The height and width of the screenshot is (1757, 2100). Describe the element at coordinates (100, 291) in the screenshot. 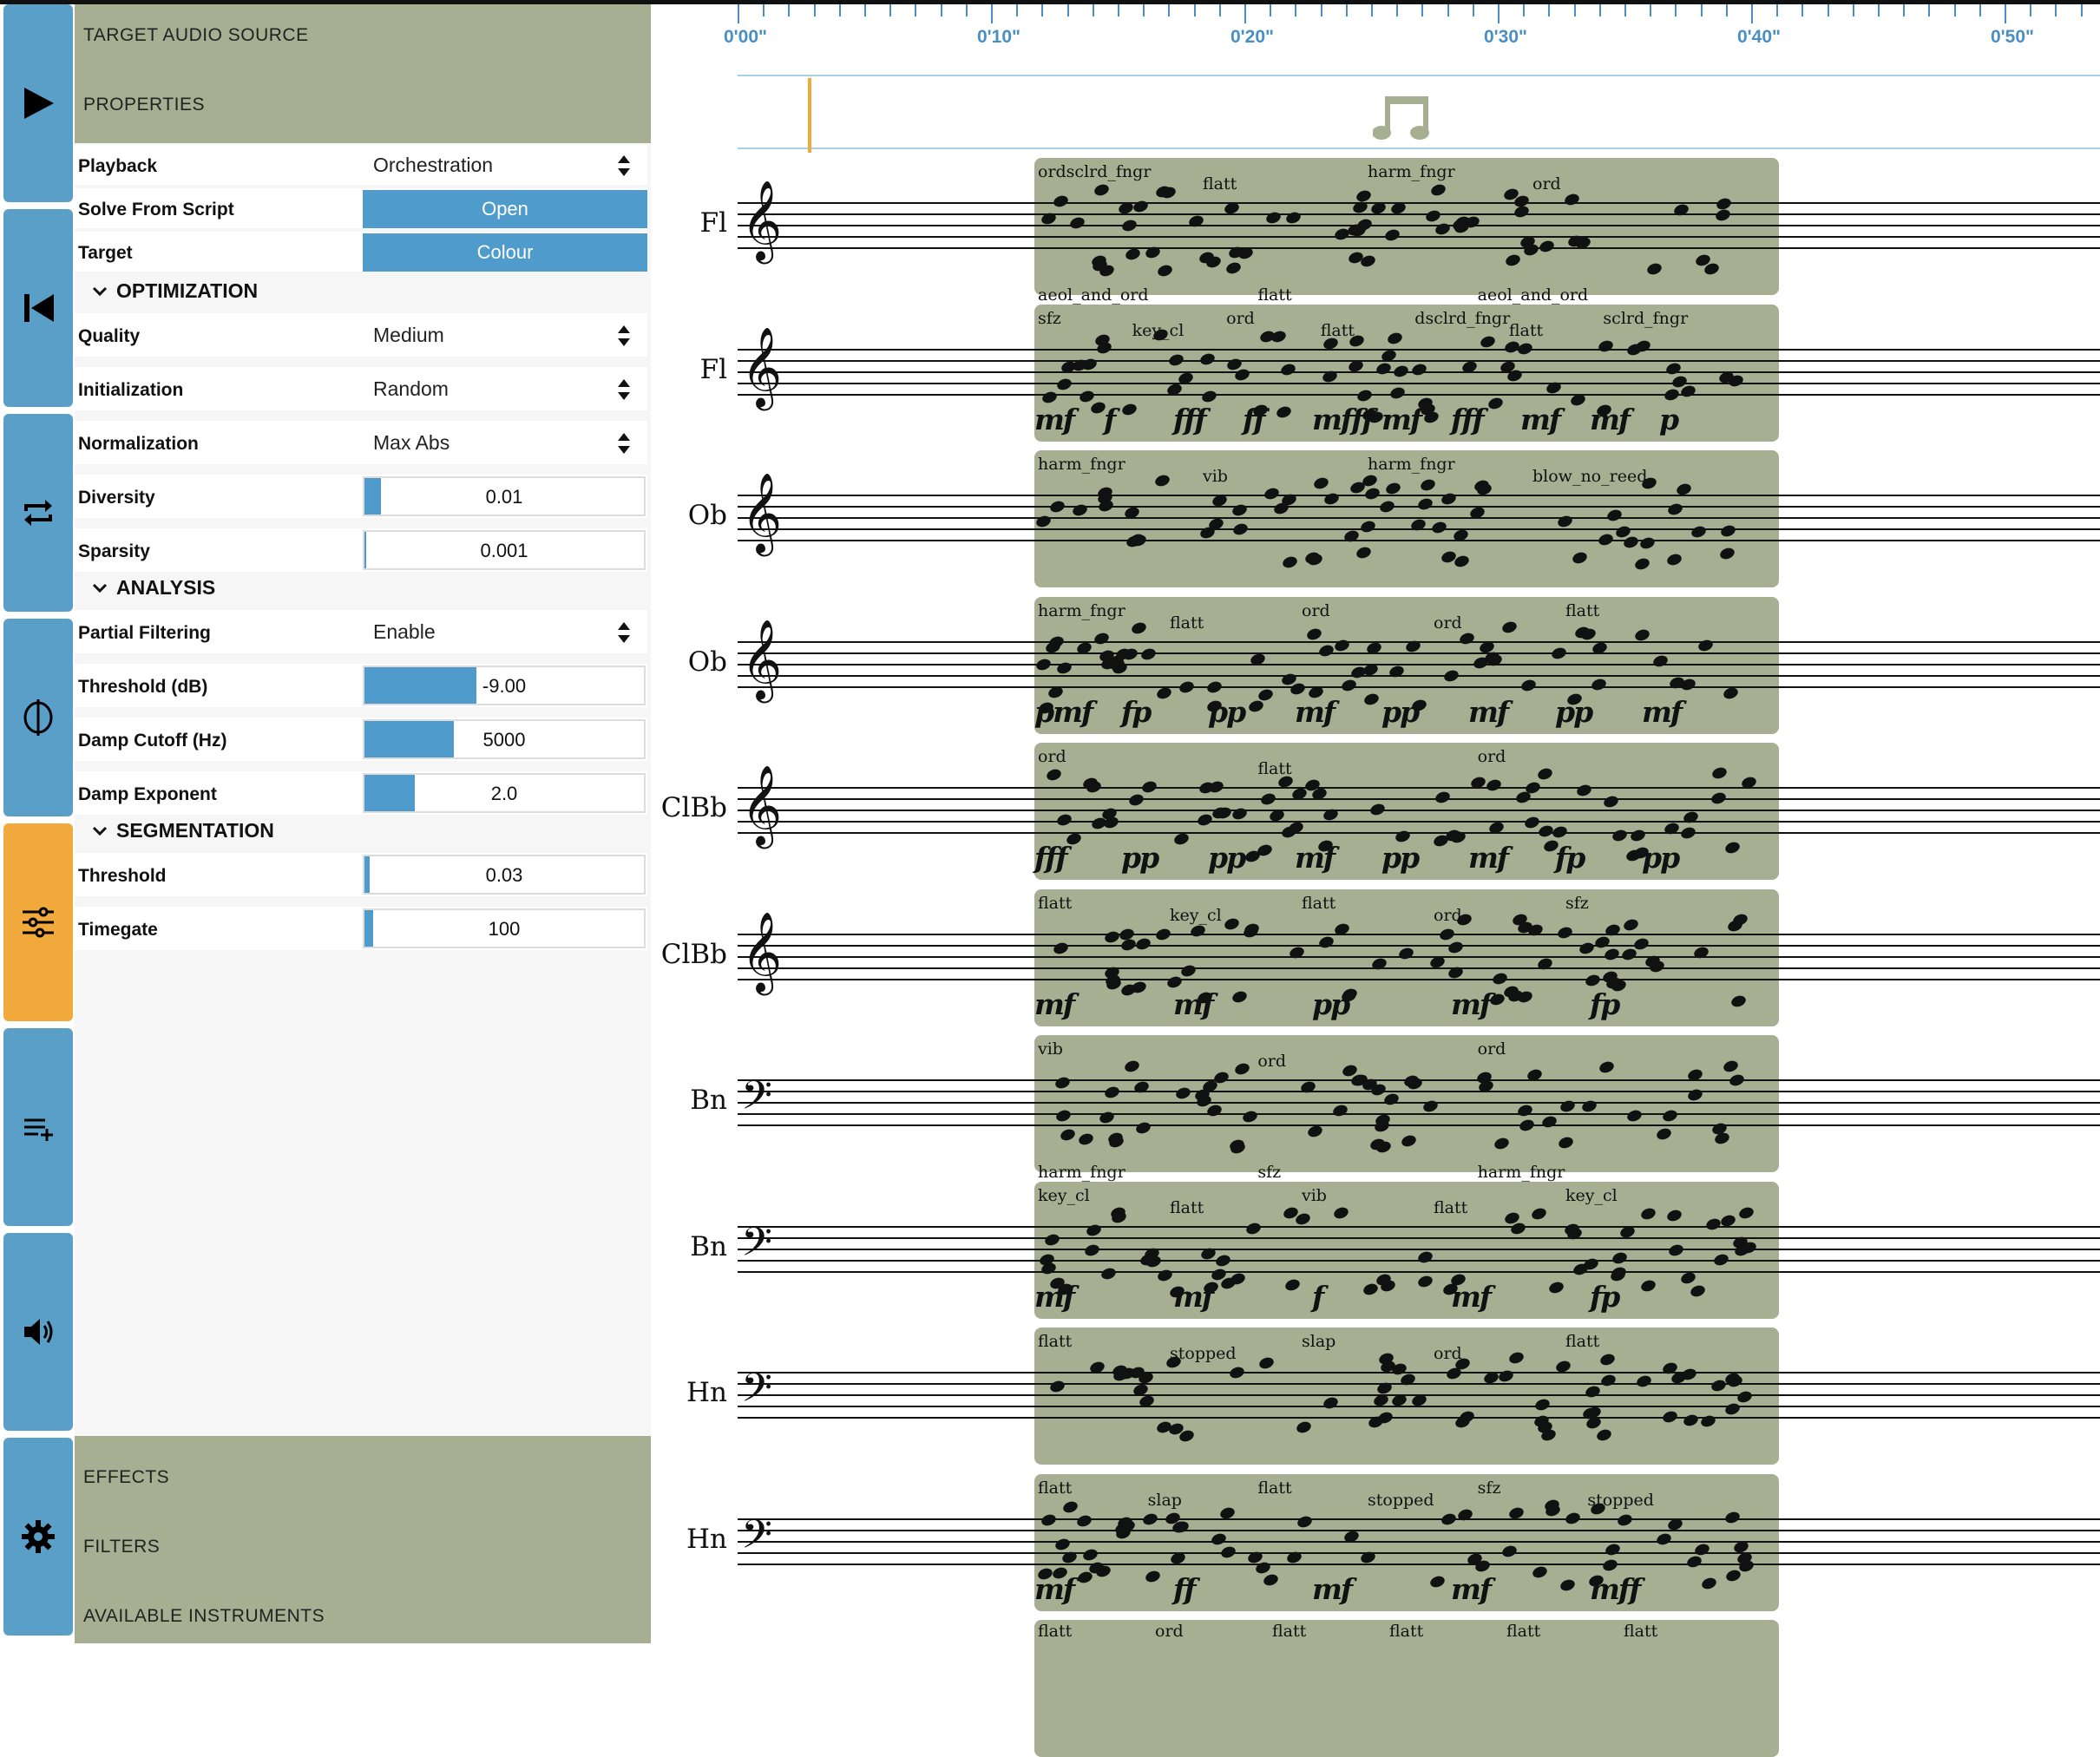

I see `chevron-down-icon` at that location.